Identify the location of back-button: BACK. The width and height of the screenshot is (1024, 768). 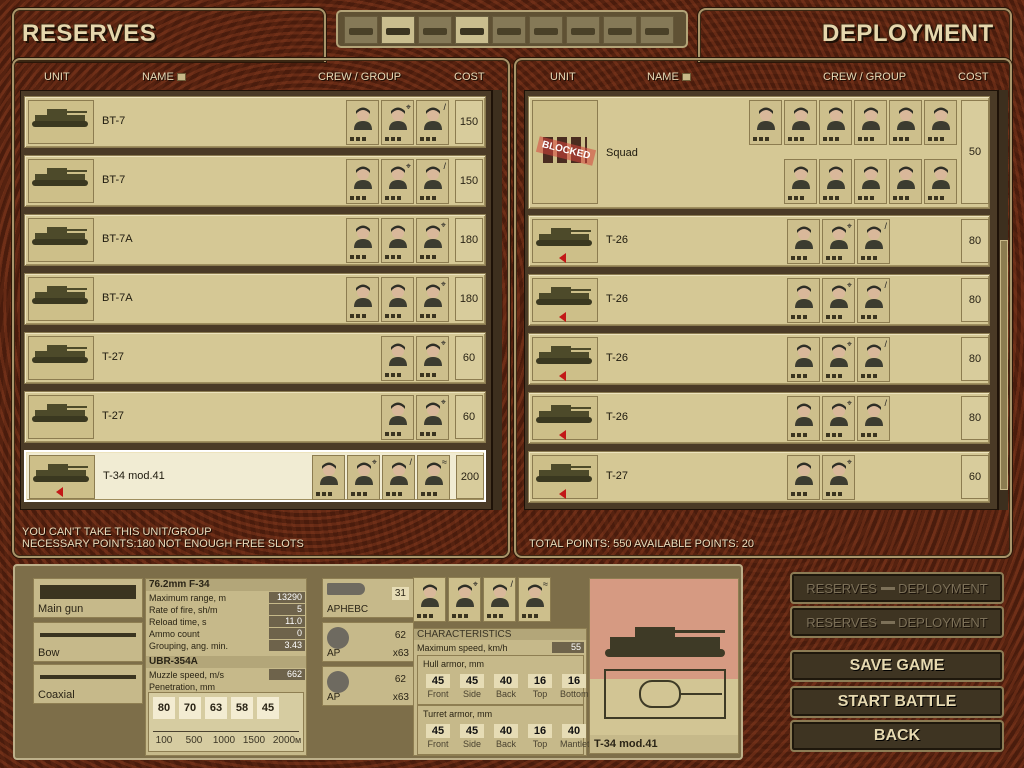
(897, 736).